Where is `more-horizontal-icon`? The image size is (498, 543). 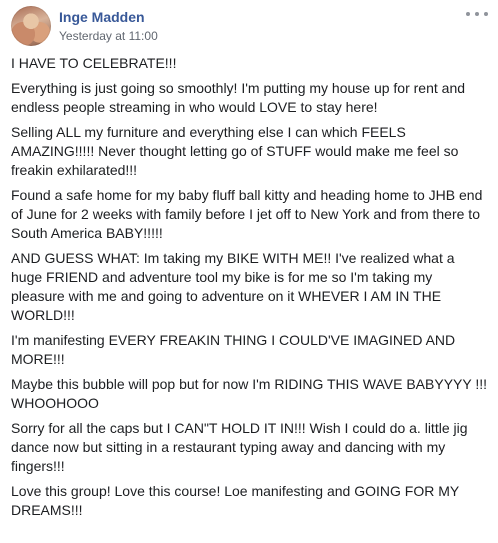
more-horizontal-icon is located at coordinates (477, 14).